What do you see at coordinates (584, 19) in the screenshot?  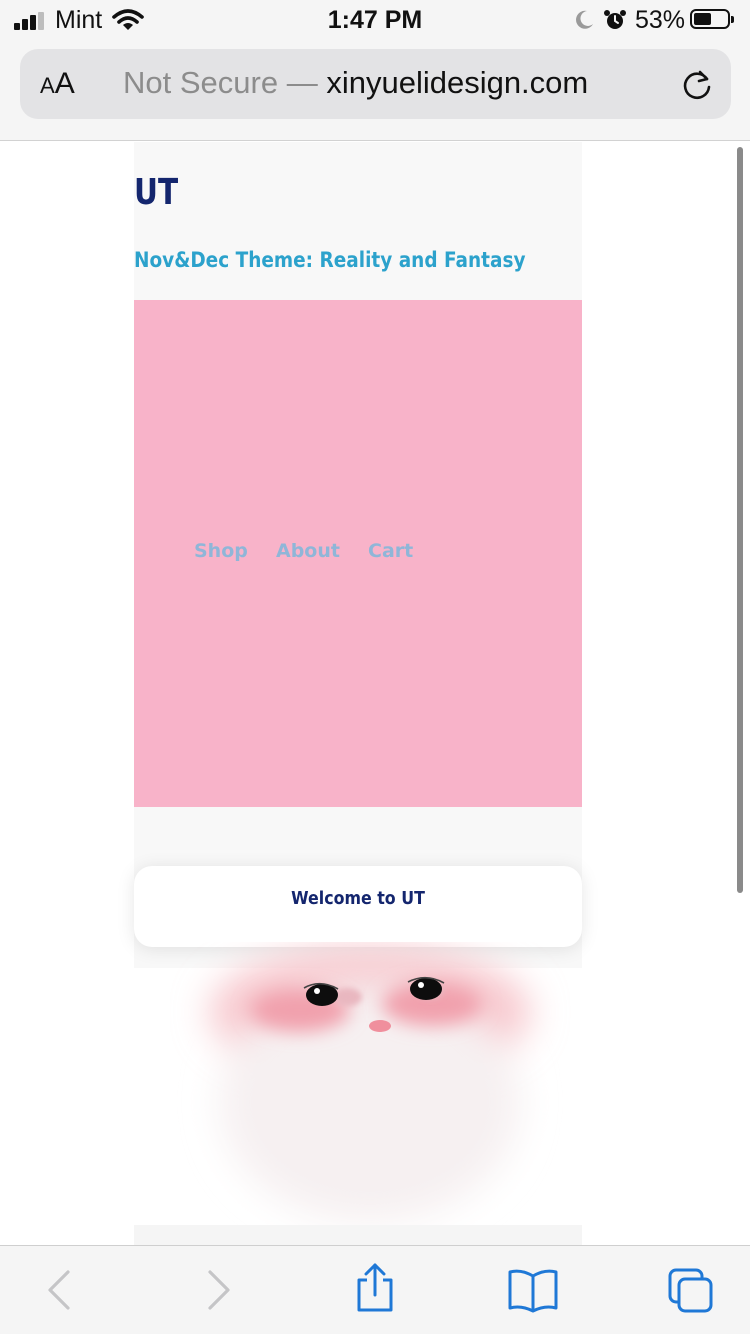 I see `do-not-disturb-moon-icon` at bounding box center [584, 19].